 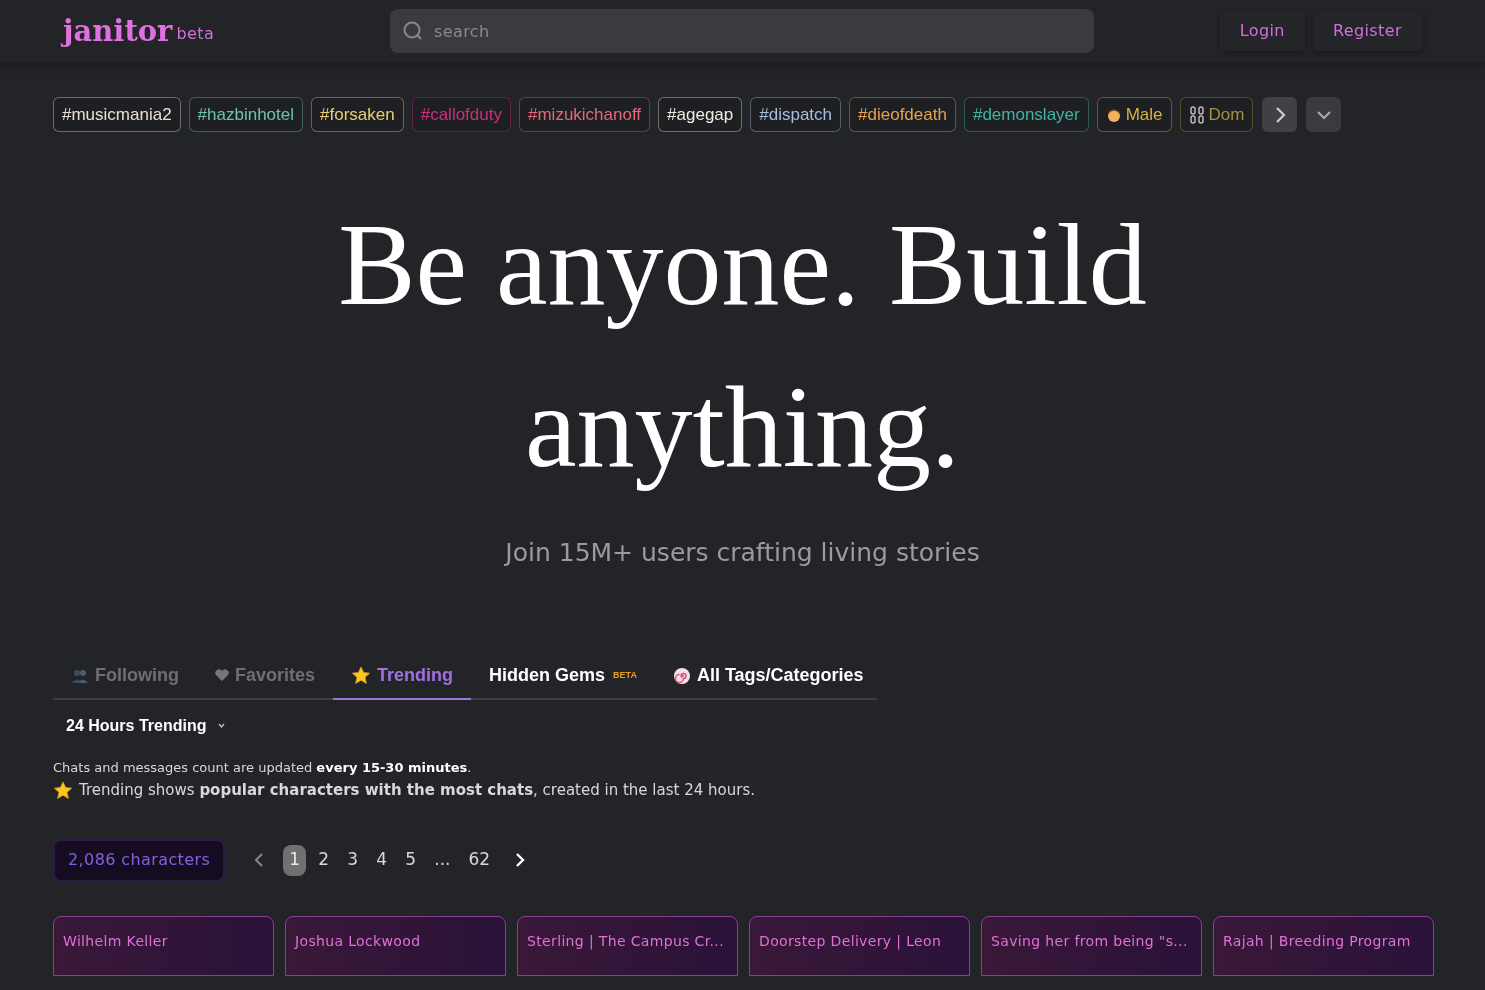 What do you see at coordinates (146, 725) in the screenshot?
I see `period-dropdown: 24 Hours Trending` at bounding box center [146, 725].